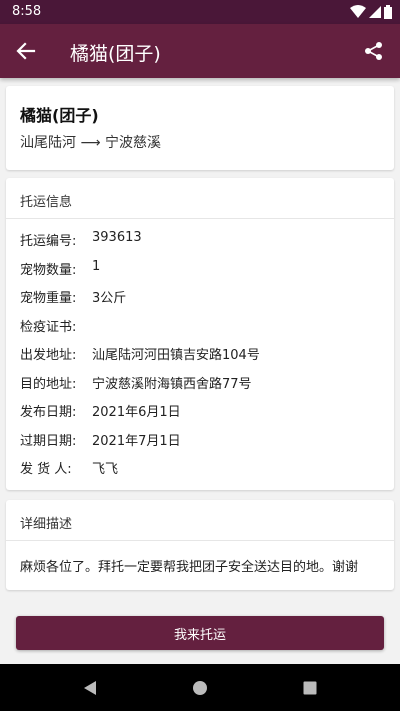 The image size is (400, 711). What do you see at coordinates (46, 469) in the screenshot?
I see `info-label: 发 货 人:` at bounding box center [46, 469].